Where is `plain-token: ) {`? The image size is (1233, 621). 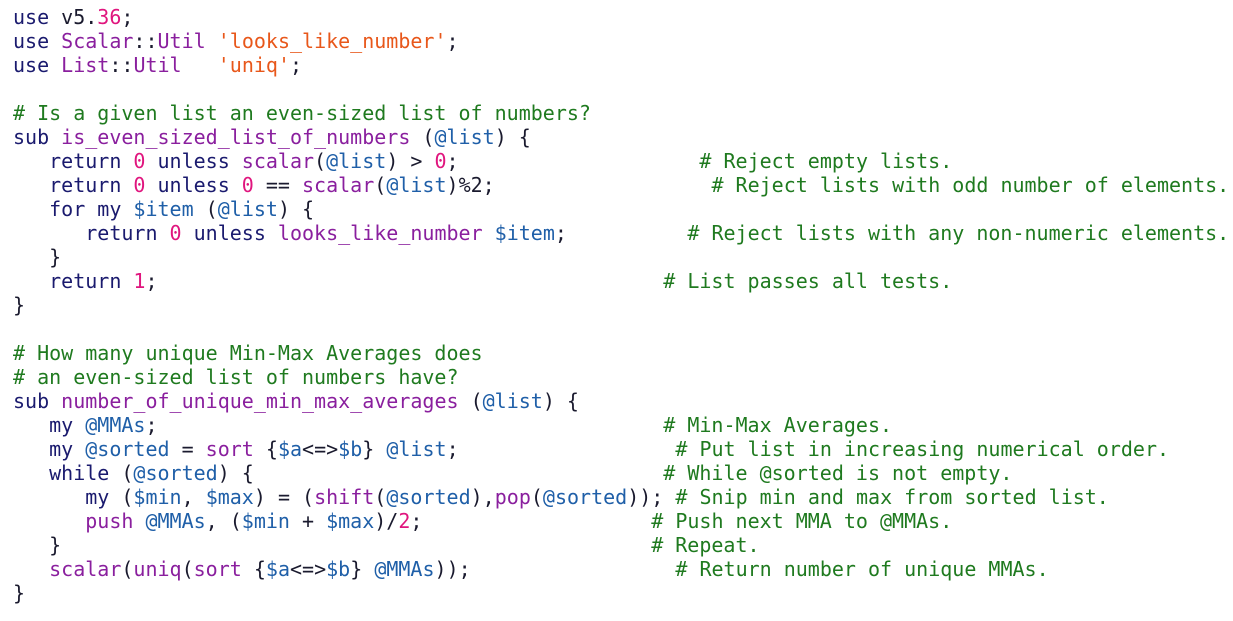
plain-token: ) { is located at coordinates (296, 209).